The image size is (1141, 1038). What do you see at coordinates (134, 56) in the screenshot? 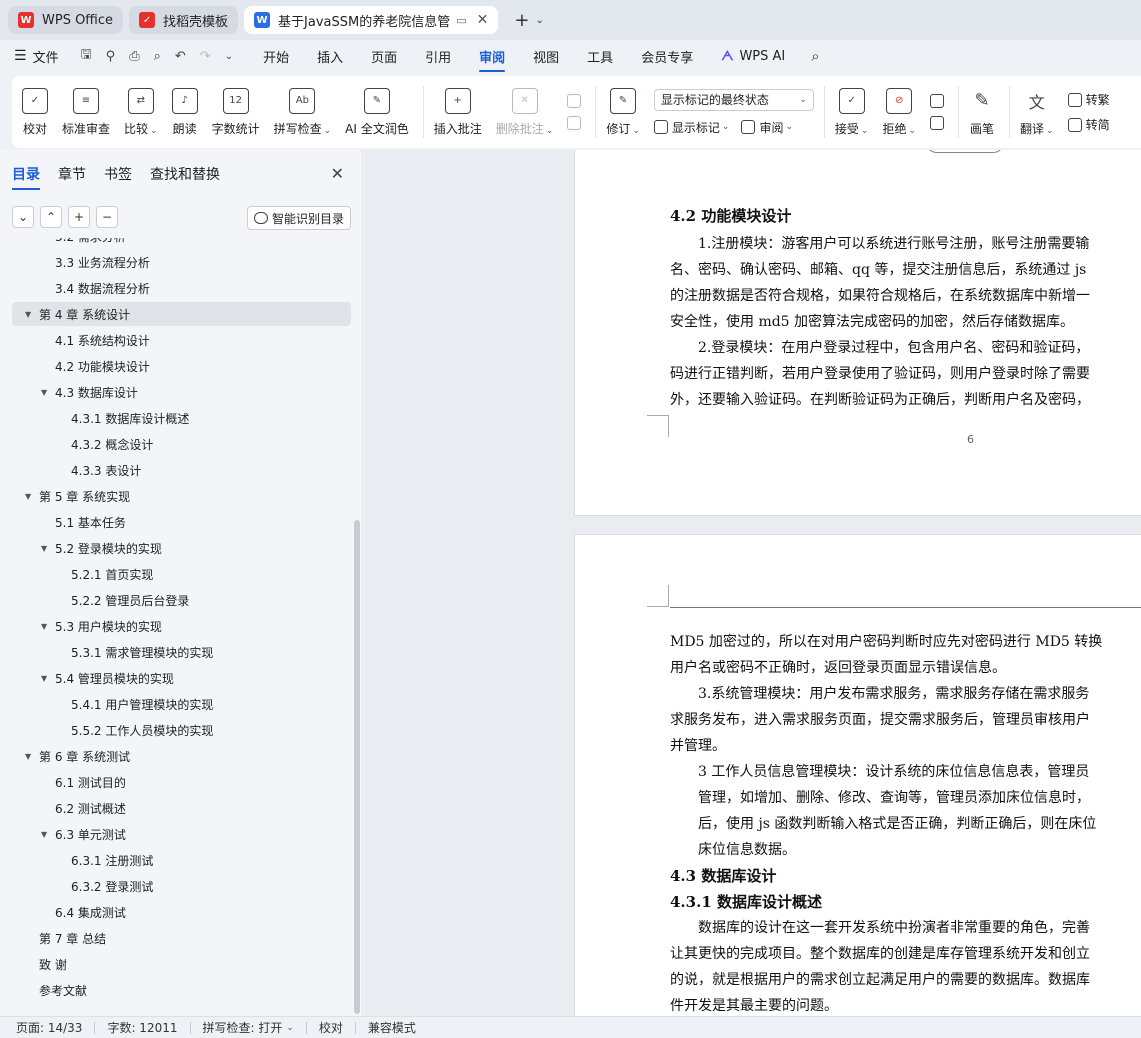
I see `print-icon: ⎙` at bounding box center [134, 56].